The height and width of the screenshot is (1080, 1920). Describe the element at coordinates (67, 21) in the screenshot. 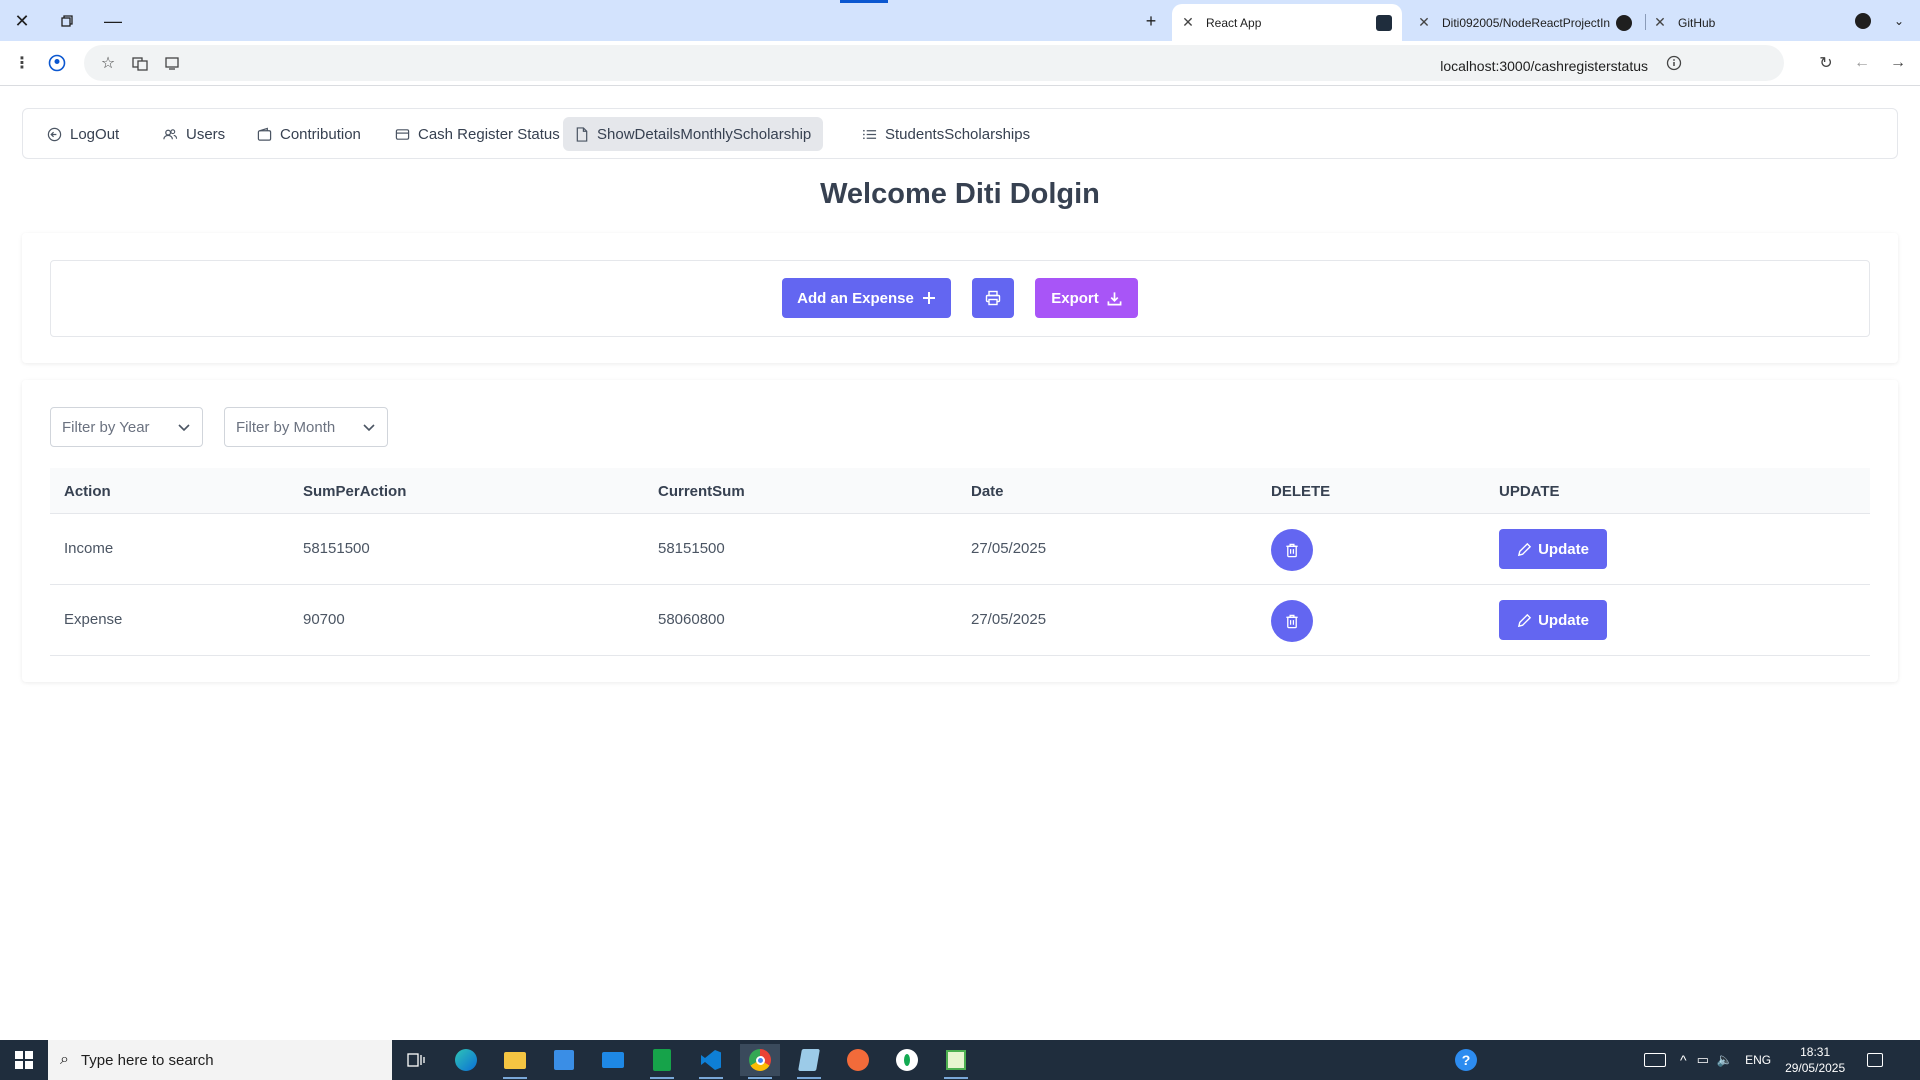

I see `restore-window-icon` at that location.